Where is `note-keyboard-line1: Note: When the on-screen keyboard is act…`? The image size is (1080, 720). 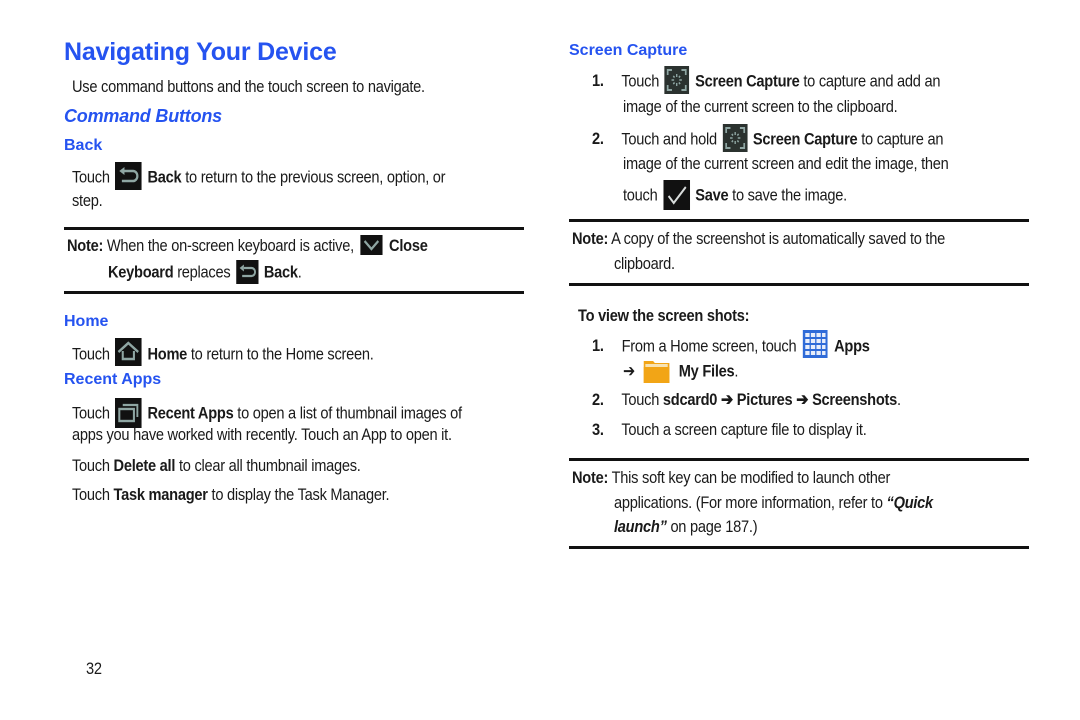
note-keyboard-line1: Note: When the on-screen keyboard is act… is located at coordinates (247, 245).